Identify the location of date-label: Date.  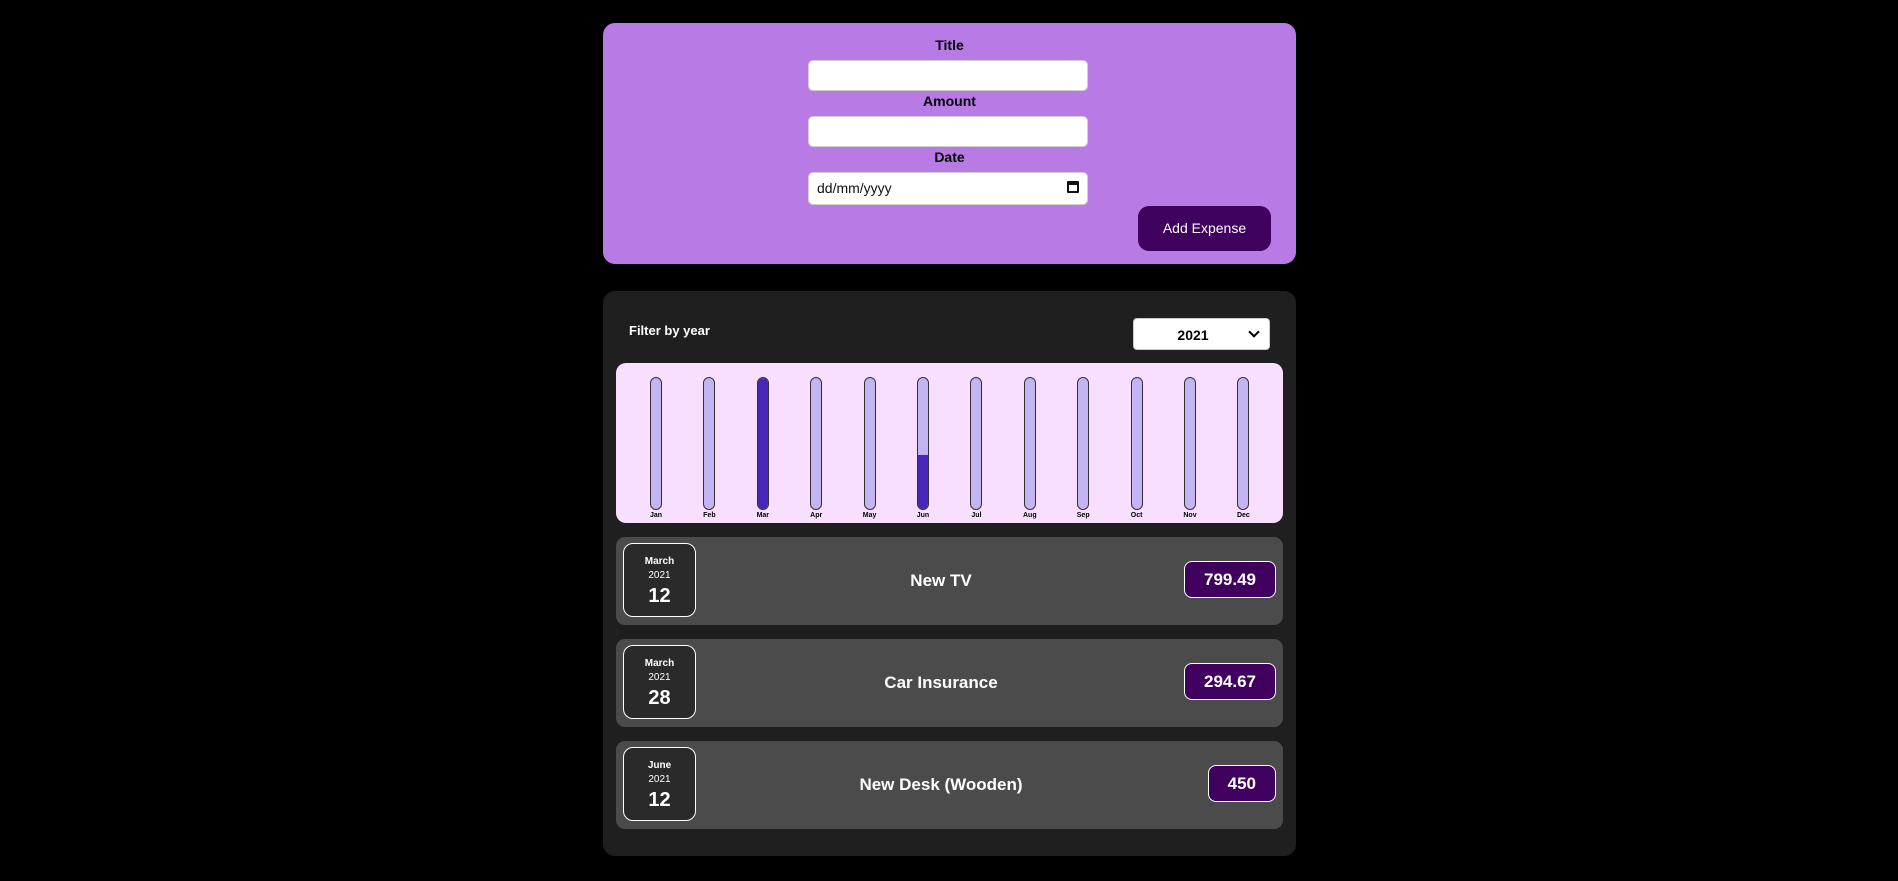
(949, 157).